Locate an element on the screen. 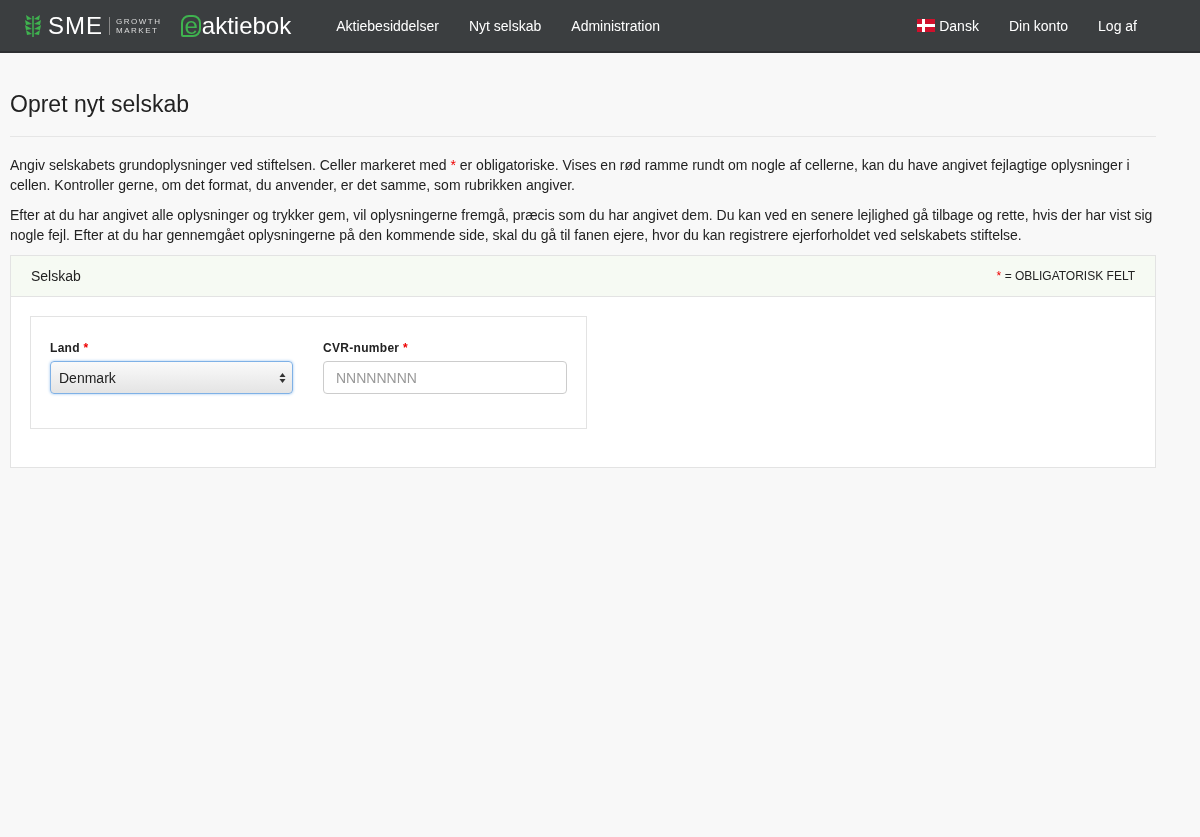 Image resolution: width=1200 pixels, height=837 pixels. nav-link: Log af is located at coordinates (1117, 25).